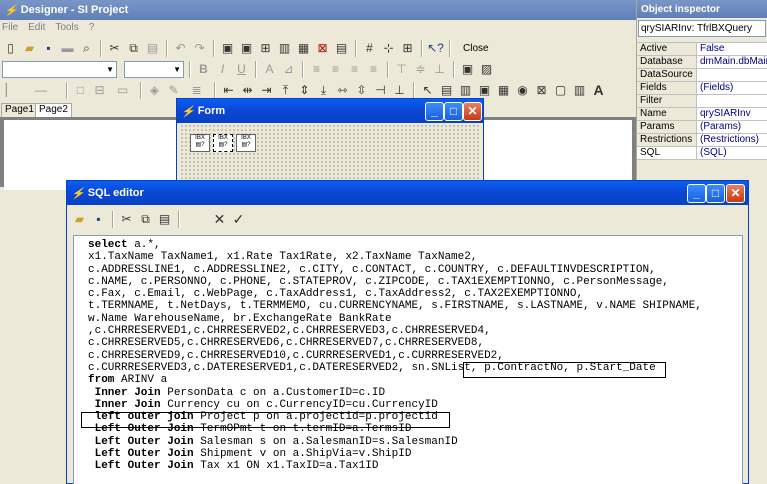  Describe the element at coordinates (503, 90) in the screenshot. I see `subreport-object-icon: ▦` at that location.